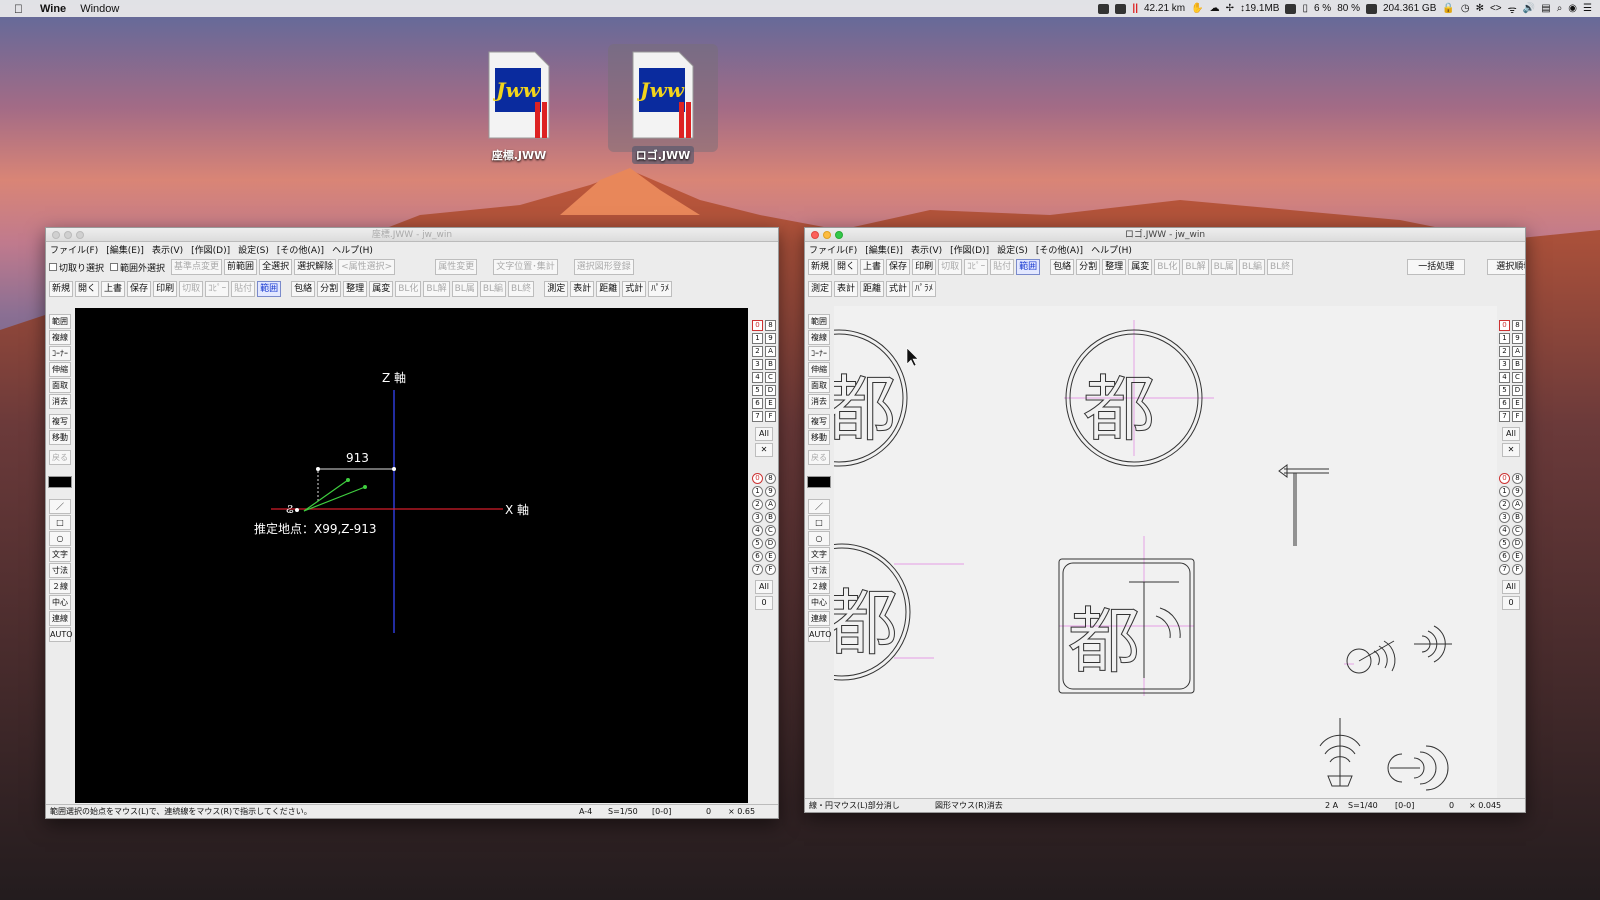 The height and width of the screenshot is (900, 1600). I want to click on attr-select-button: <属性選択>, so click(367, 267).